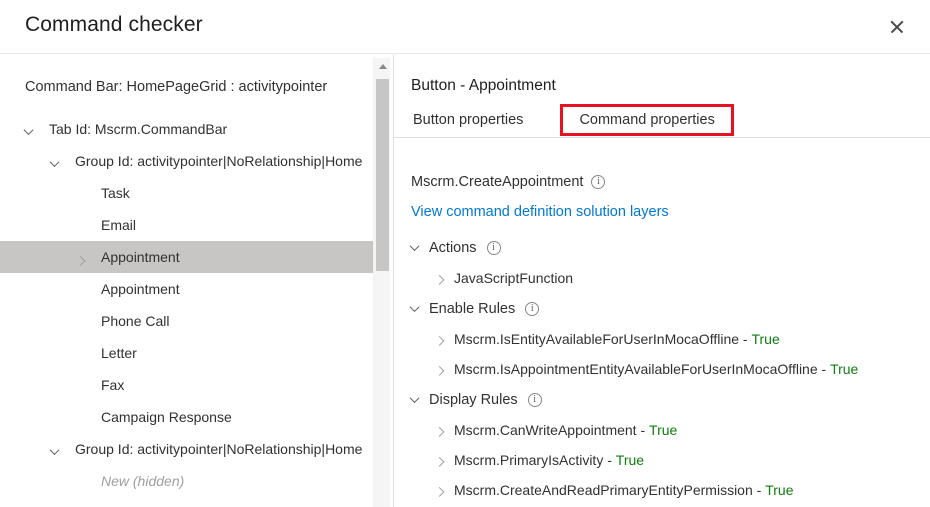 This screenshot has width=930, height=507. Describe the element at coordinates (186, 481) in the screenshot. I see `tree-item: New (hidden)` at that location.